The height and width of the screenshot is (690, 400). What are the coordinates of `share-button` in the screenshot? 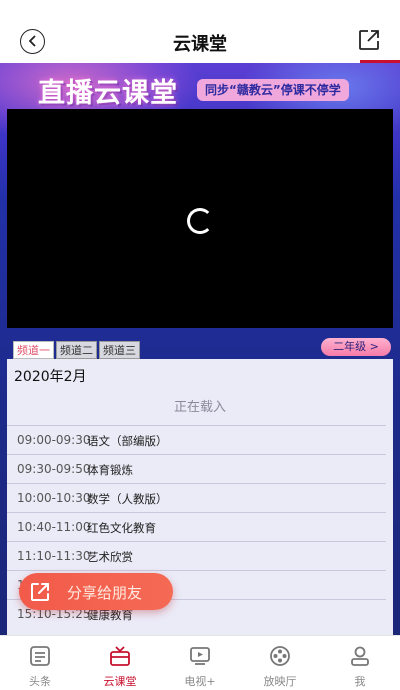 It's located at (369, 40).